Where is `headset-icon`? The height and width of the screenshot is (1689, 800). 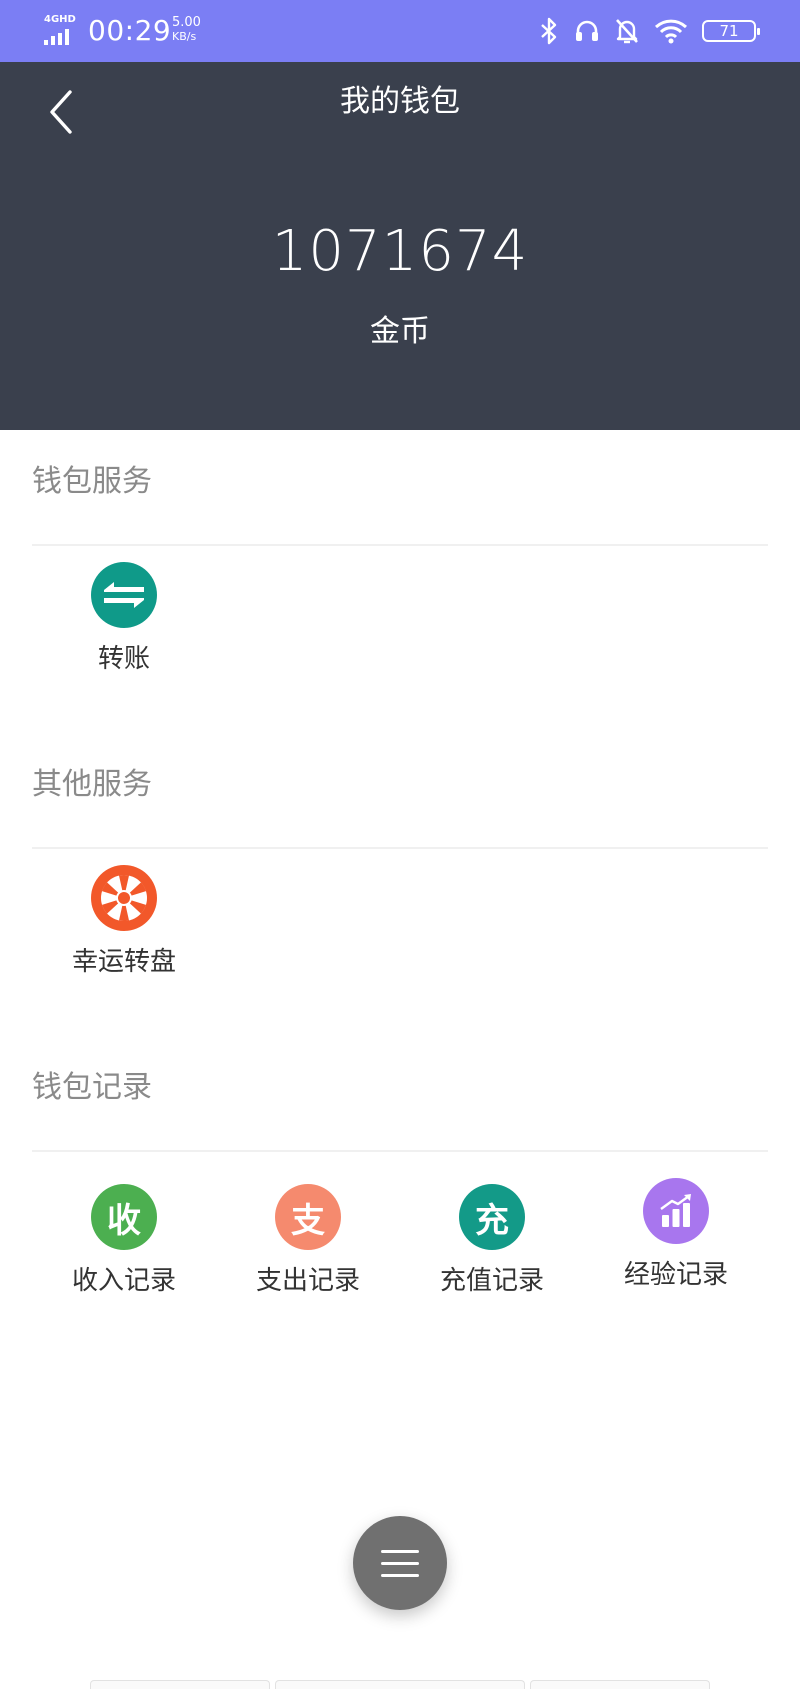 headset-icon is located at coordinates (587, 30).